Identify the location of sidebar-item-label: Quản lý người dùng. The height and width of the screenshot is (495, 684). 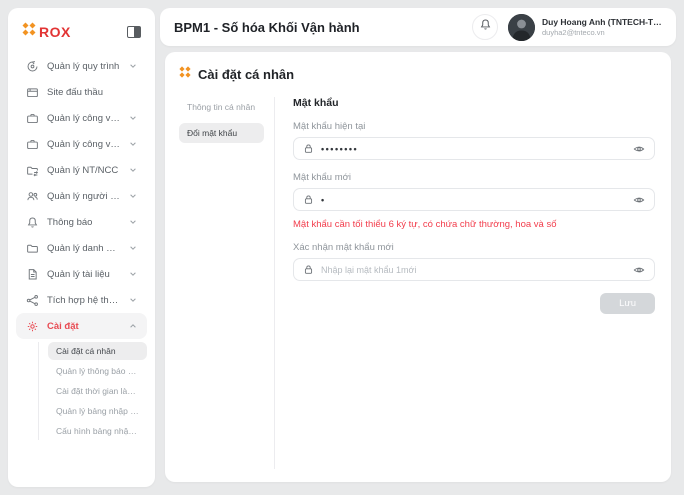
(84, 196).